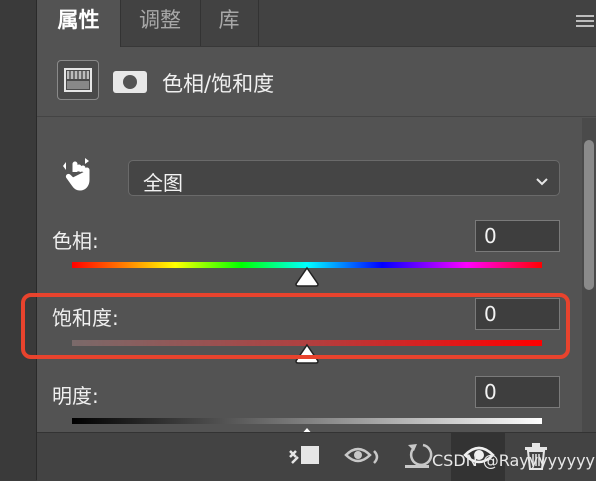 This screenshot has height=481, width=596. What do you see at coordinates (304, 459) in the screenshot?
I see `clip-to-layer-icon` at bounding box center [304, 459].